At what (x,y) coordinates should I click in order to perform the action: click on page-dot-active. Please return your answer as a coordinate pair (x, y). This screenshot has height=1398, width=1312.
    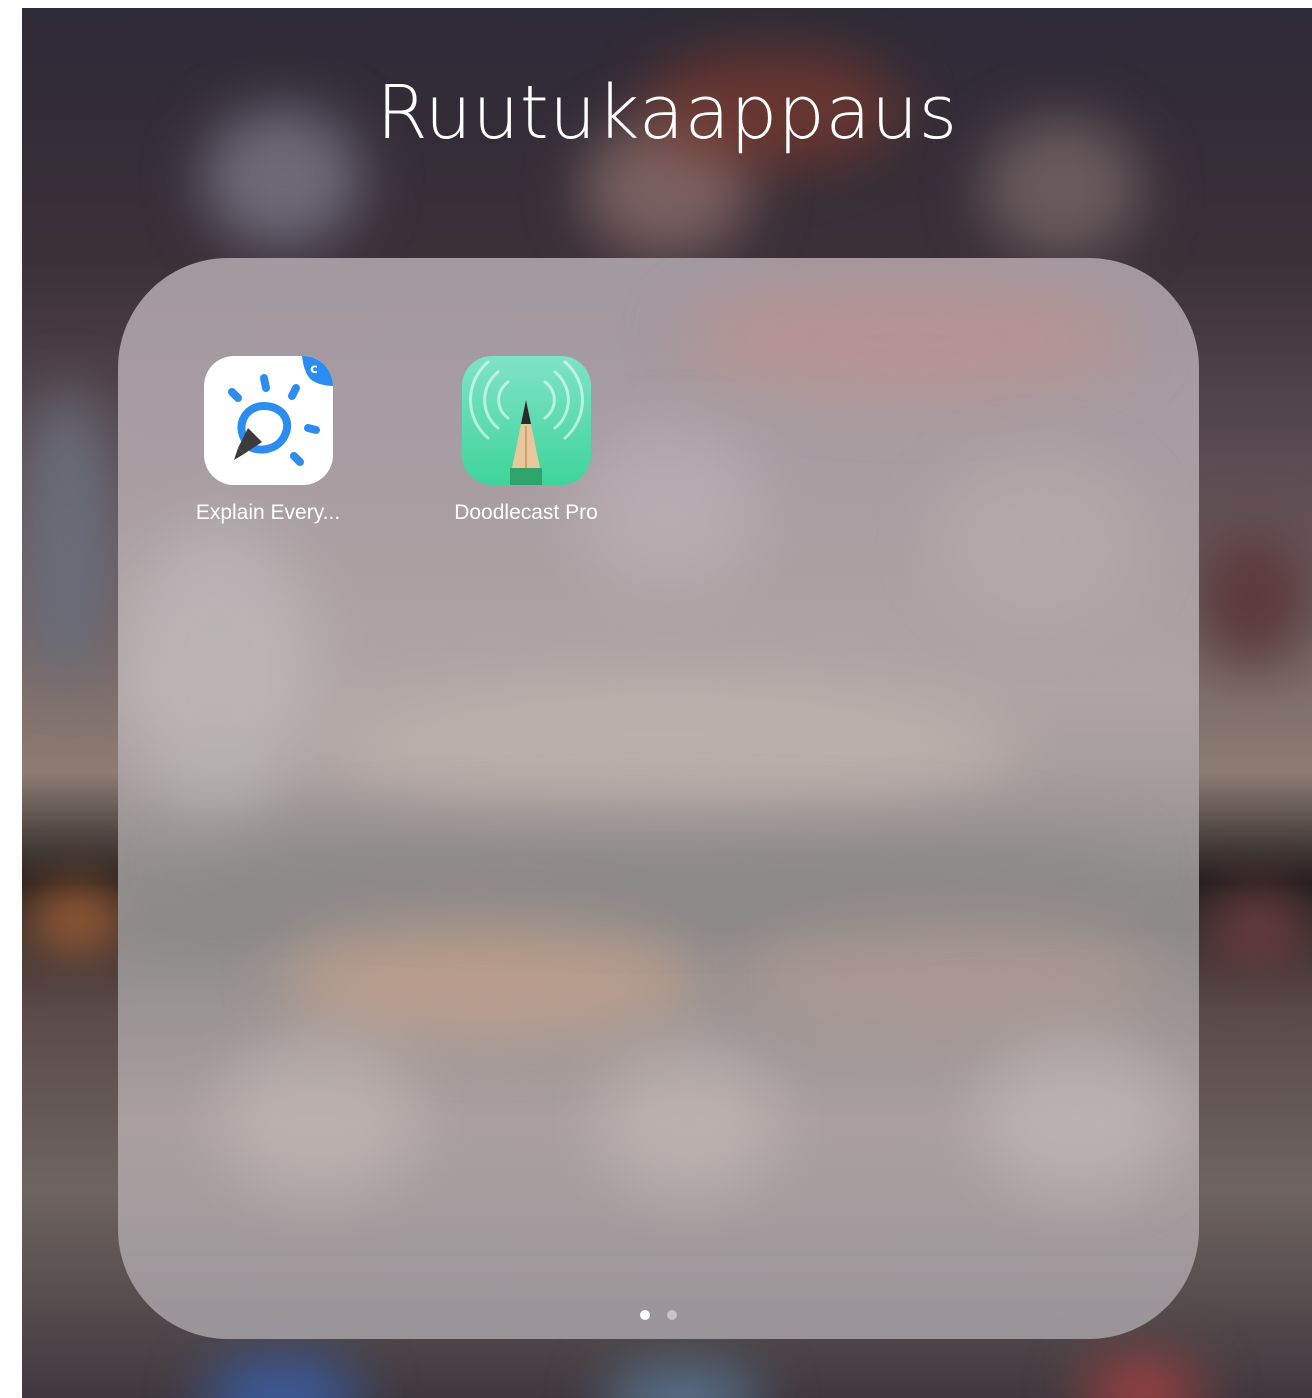
    Looking at the image, I should click on (645, 1315).